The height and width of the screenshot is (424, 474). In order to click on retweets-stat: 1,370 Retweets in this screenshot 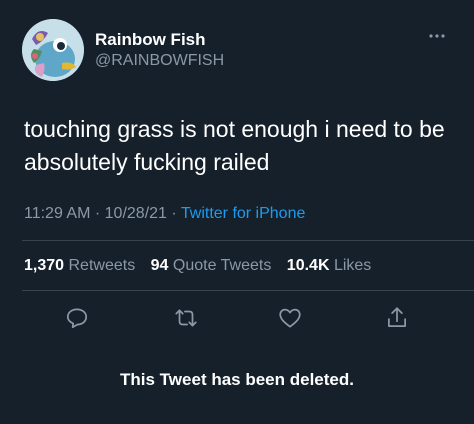, I will do `click(79, 265)`.